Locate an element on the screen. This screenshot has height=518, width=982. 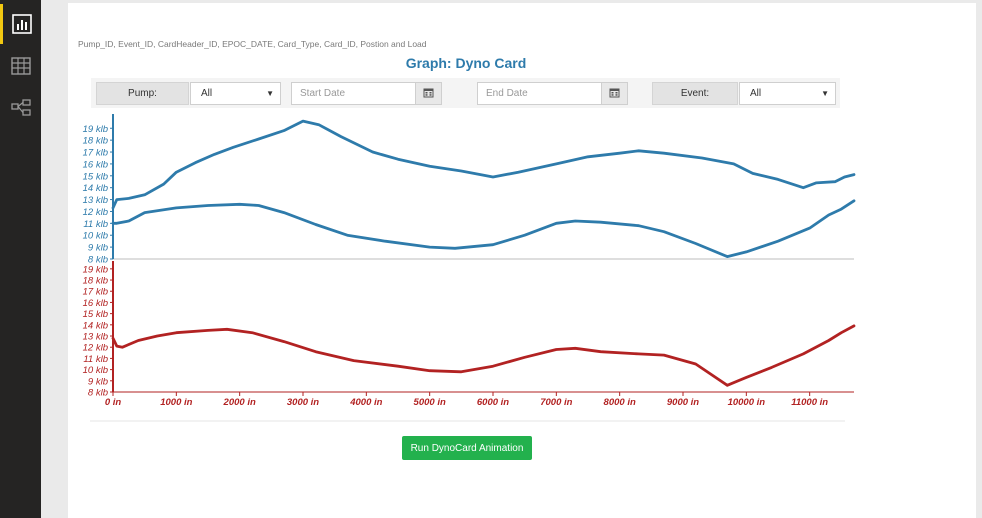
x-tick-label: 2000 in is located at coordinates (239, 402).